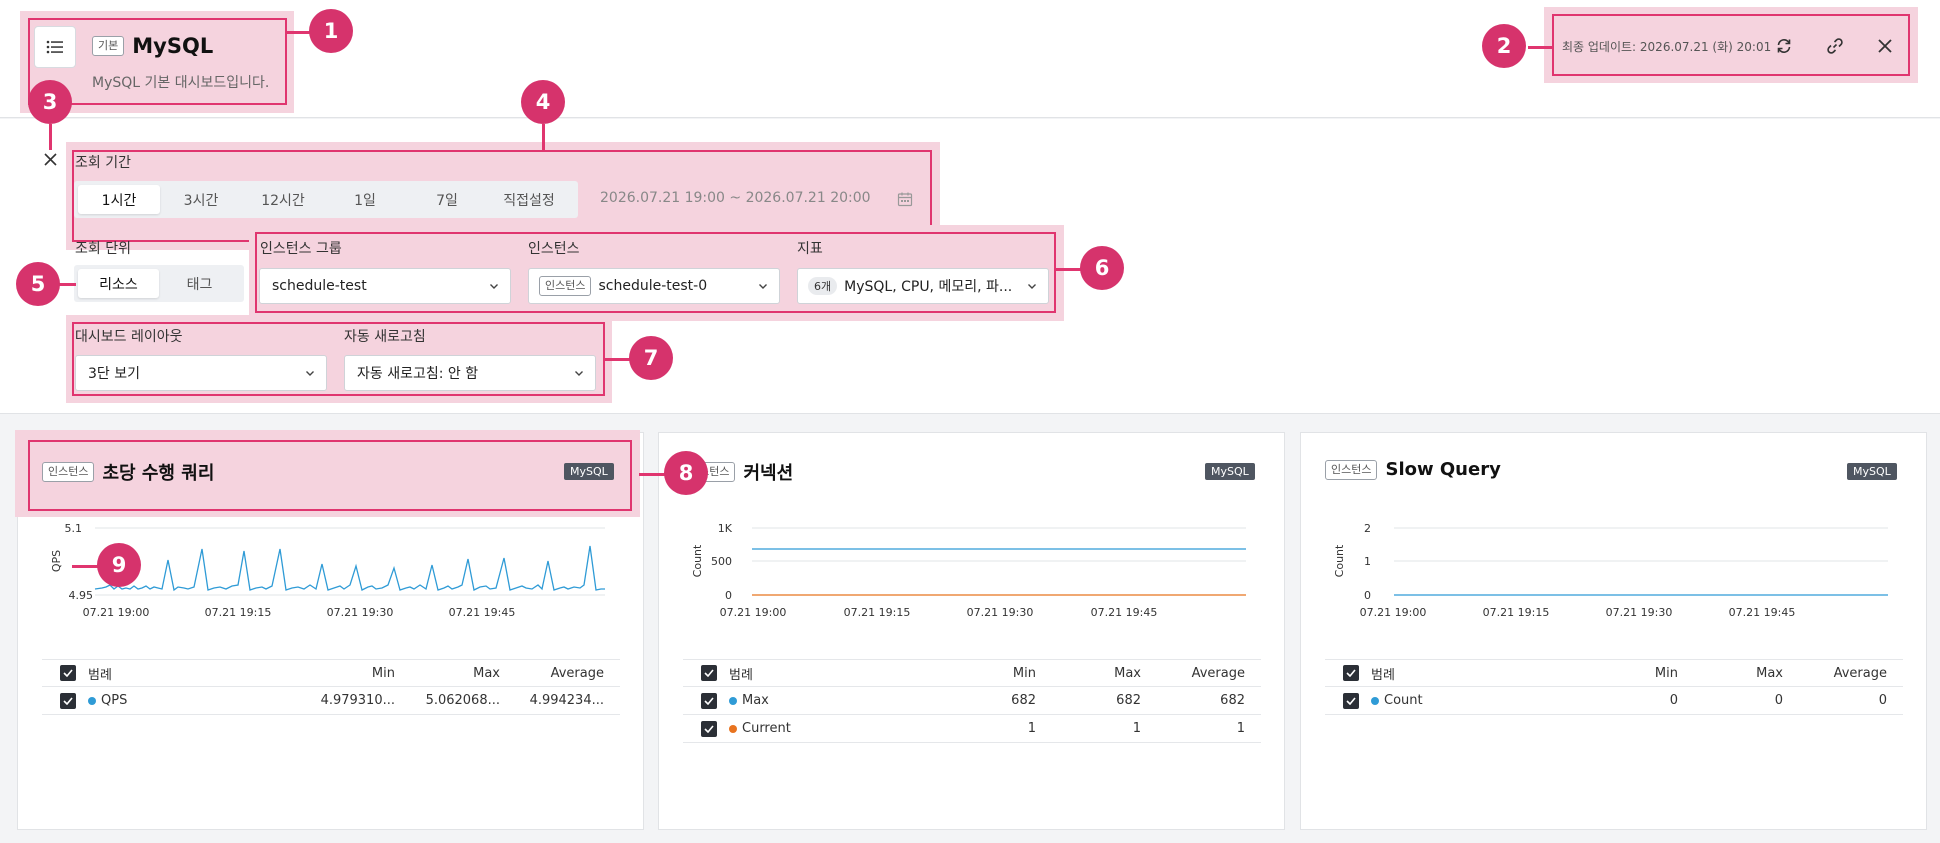 The height and width of the screenshot is (843, 1940). Describe the element at coordinates (103, 163) in the screenshot. I see `period-label: 조회 기간` at that location.